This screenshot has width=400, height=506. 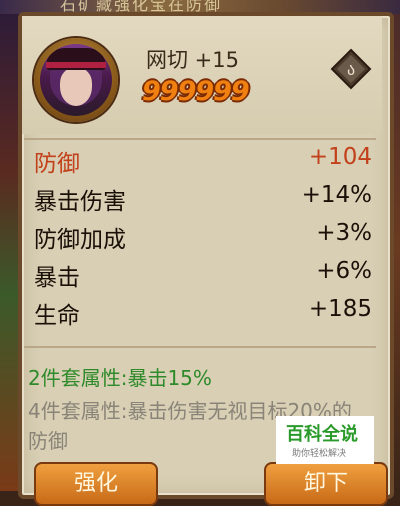 I want to click on equipment-power: 999999, so click(x=196, y=91).